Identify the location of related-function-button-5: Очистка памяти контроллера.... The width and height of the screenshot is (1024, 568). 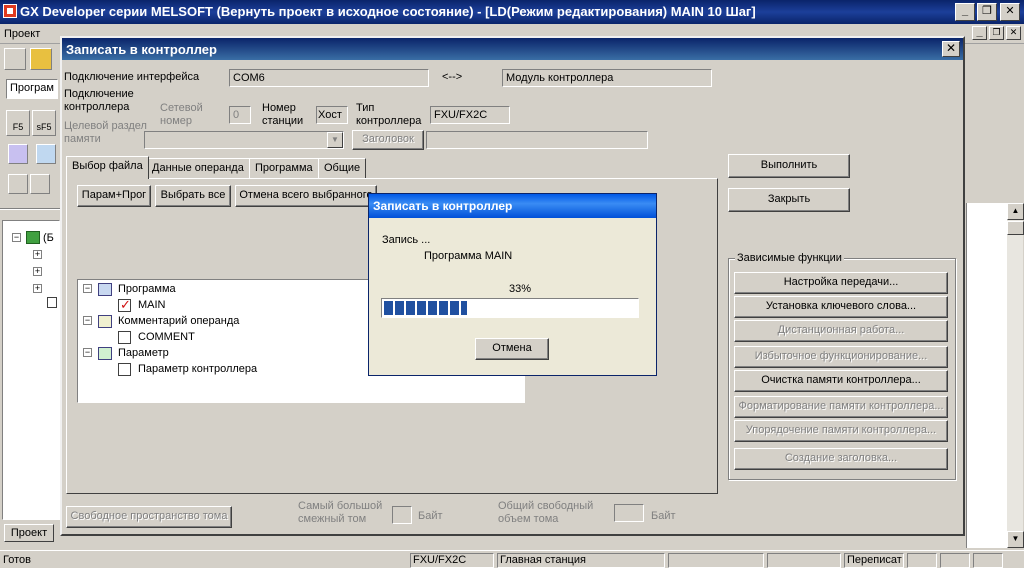
(841, 381).